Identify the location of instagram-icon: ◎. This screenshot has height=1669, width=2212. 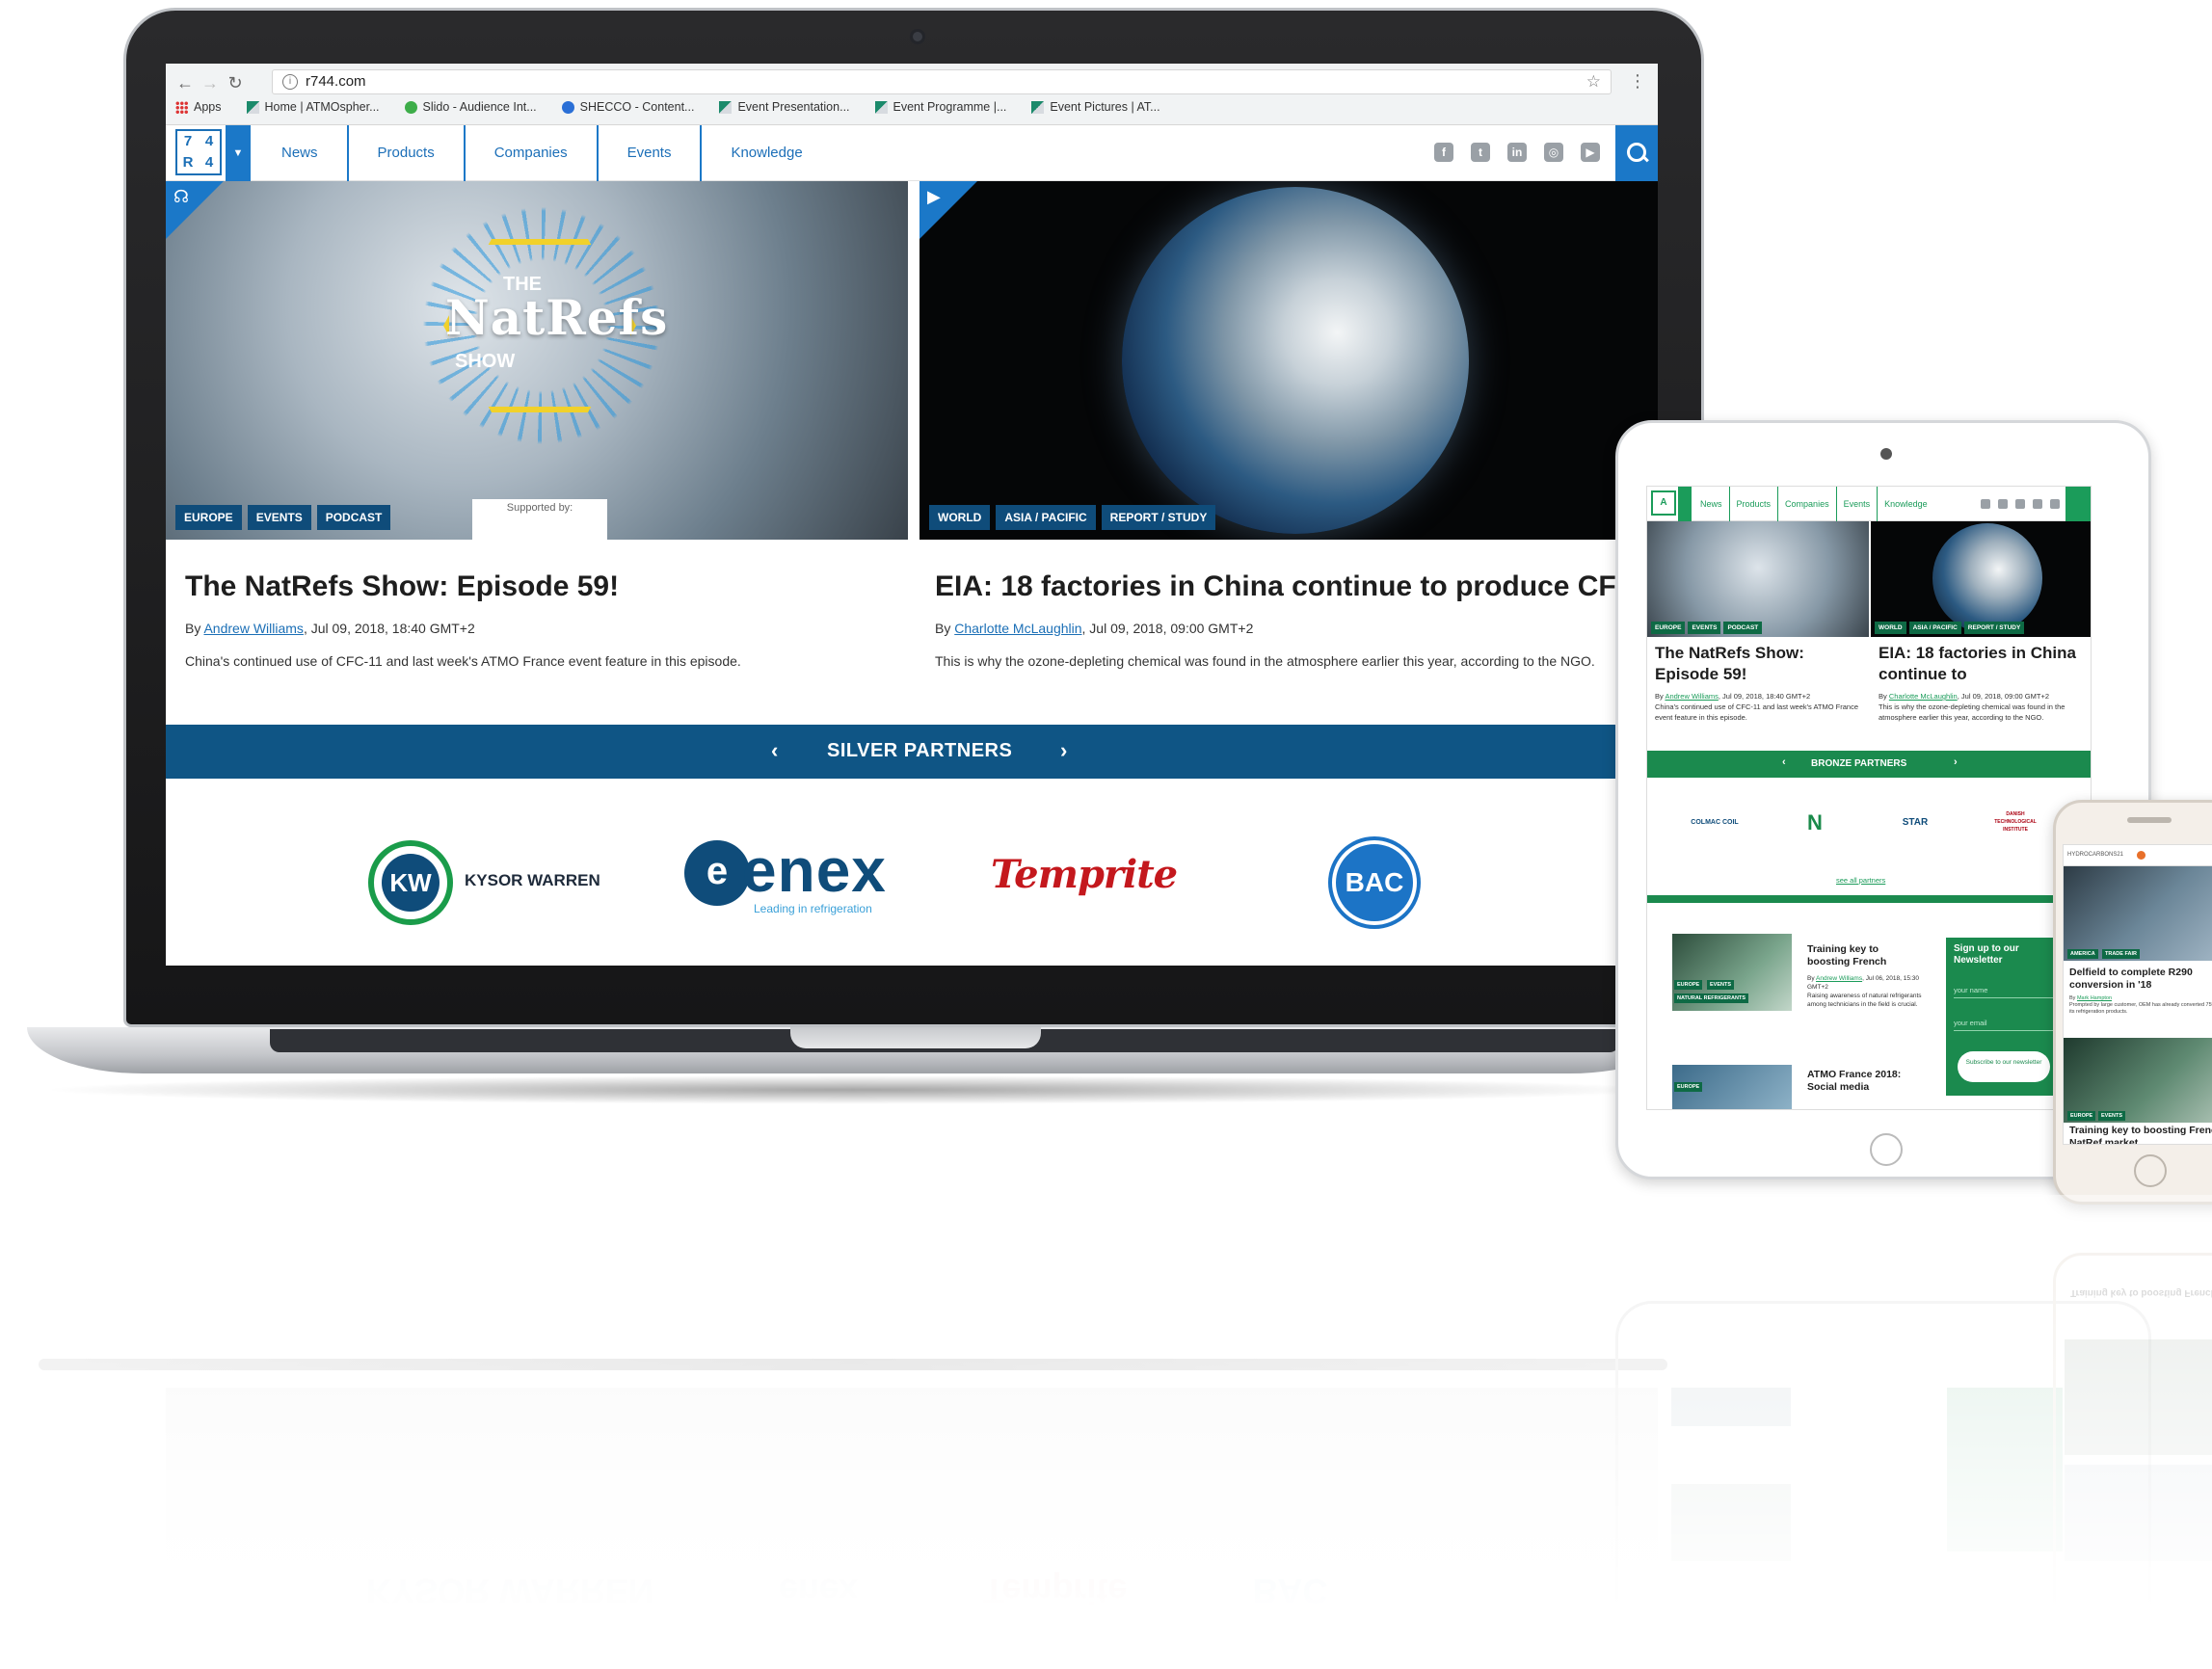
(1553, 152).